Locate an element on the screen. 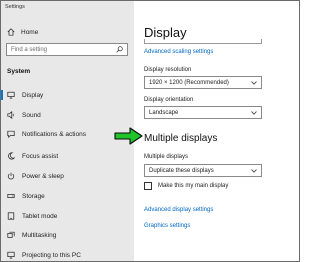  projecting-icon is located at coordinates (11, 255).